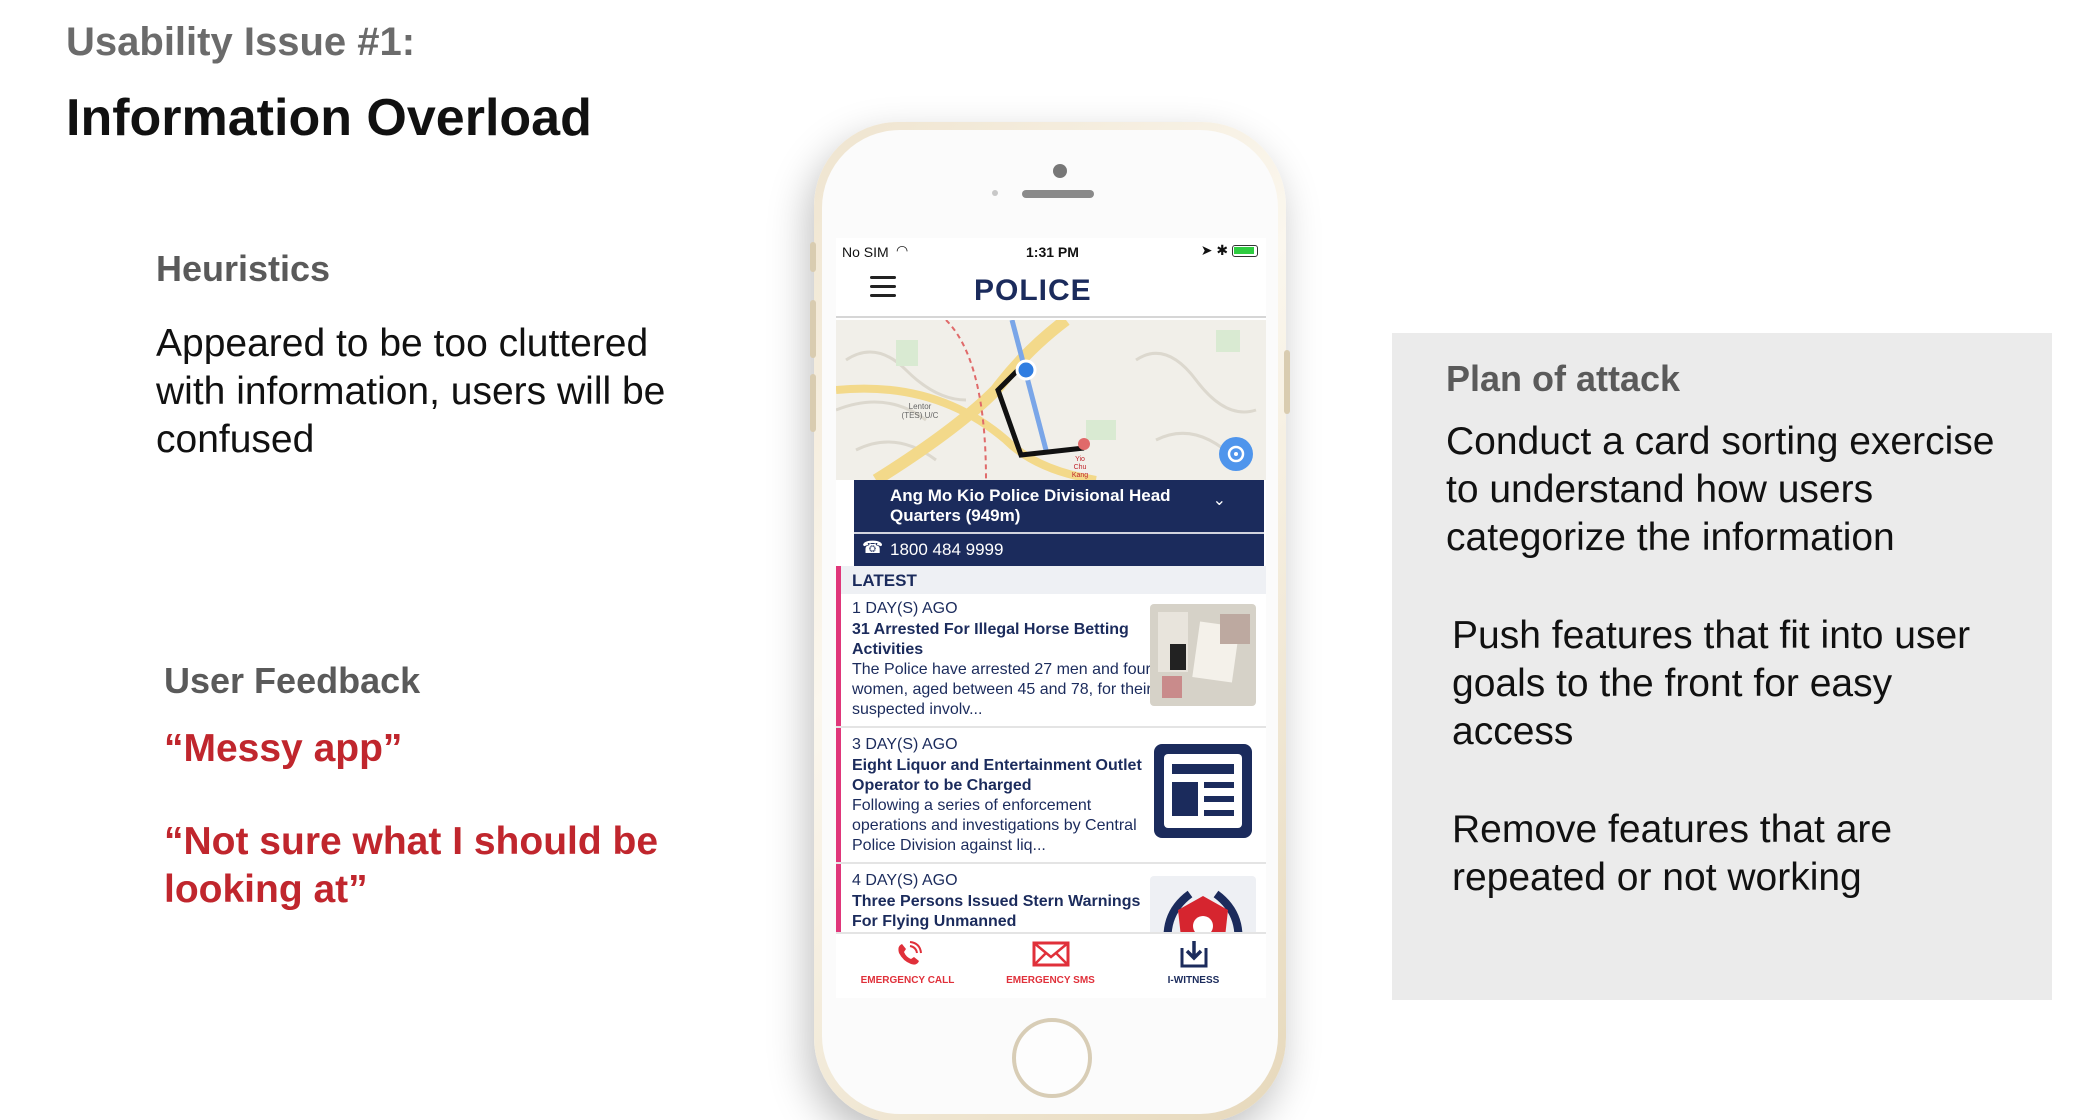 This screenshot has height=1120, width=2094. I want to click on bottom-tab-bar: EMERGENCY CALL EMERGENCY SMS I-WITNESS, so click(1051, 965).